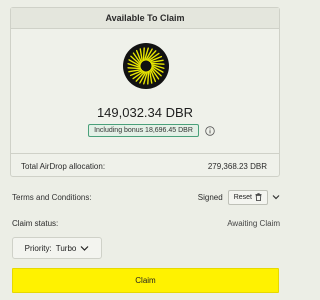  I want to click on card-title: Available To Claim, so click(145, 18).